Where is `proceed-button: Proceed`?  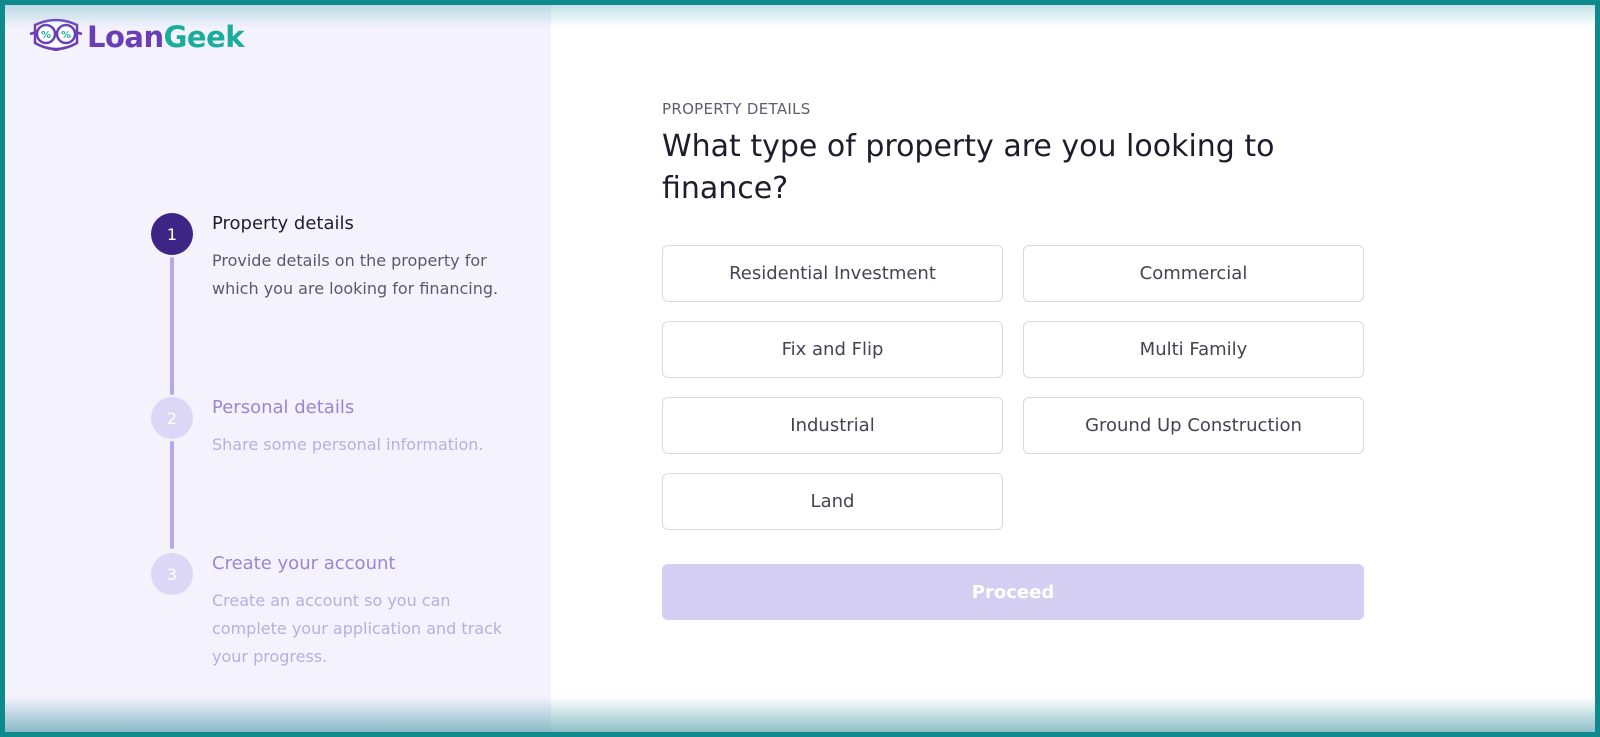 proceed-button: Proceed is located at coordinates (1013, 592).